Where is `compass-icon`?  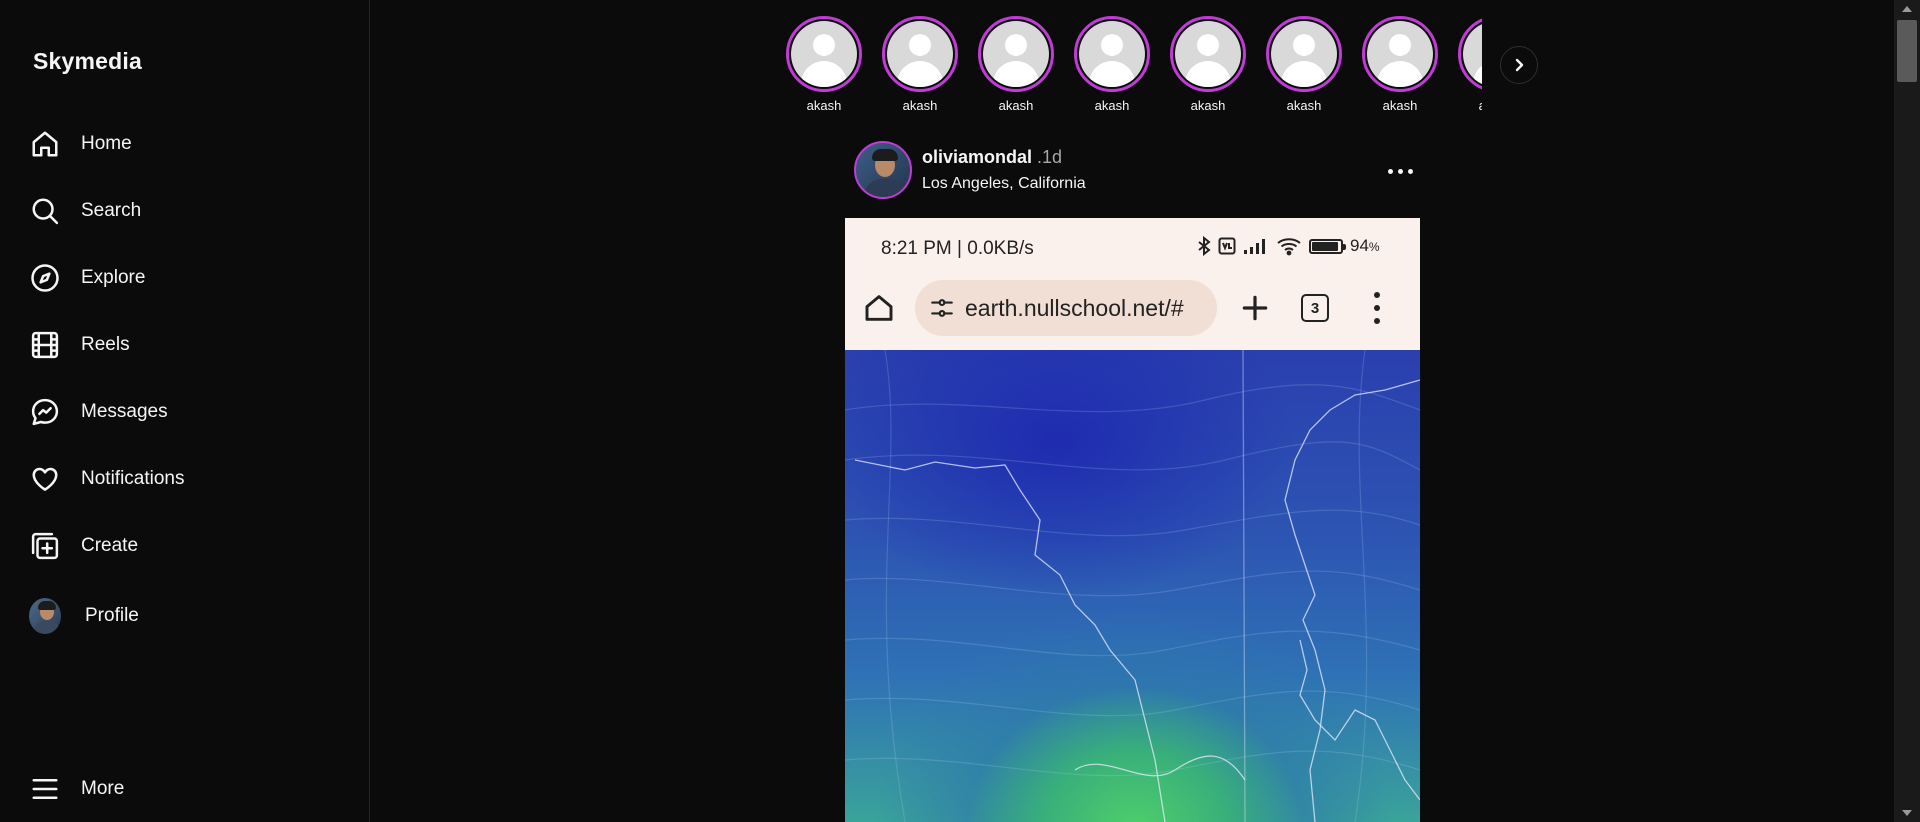
compass-icon is located at coordinates (45, 278).